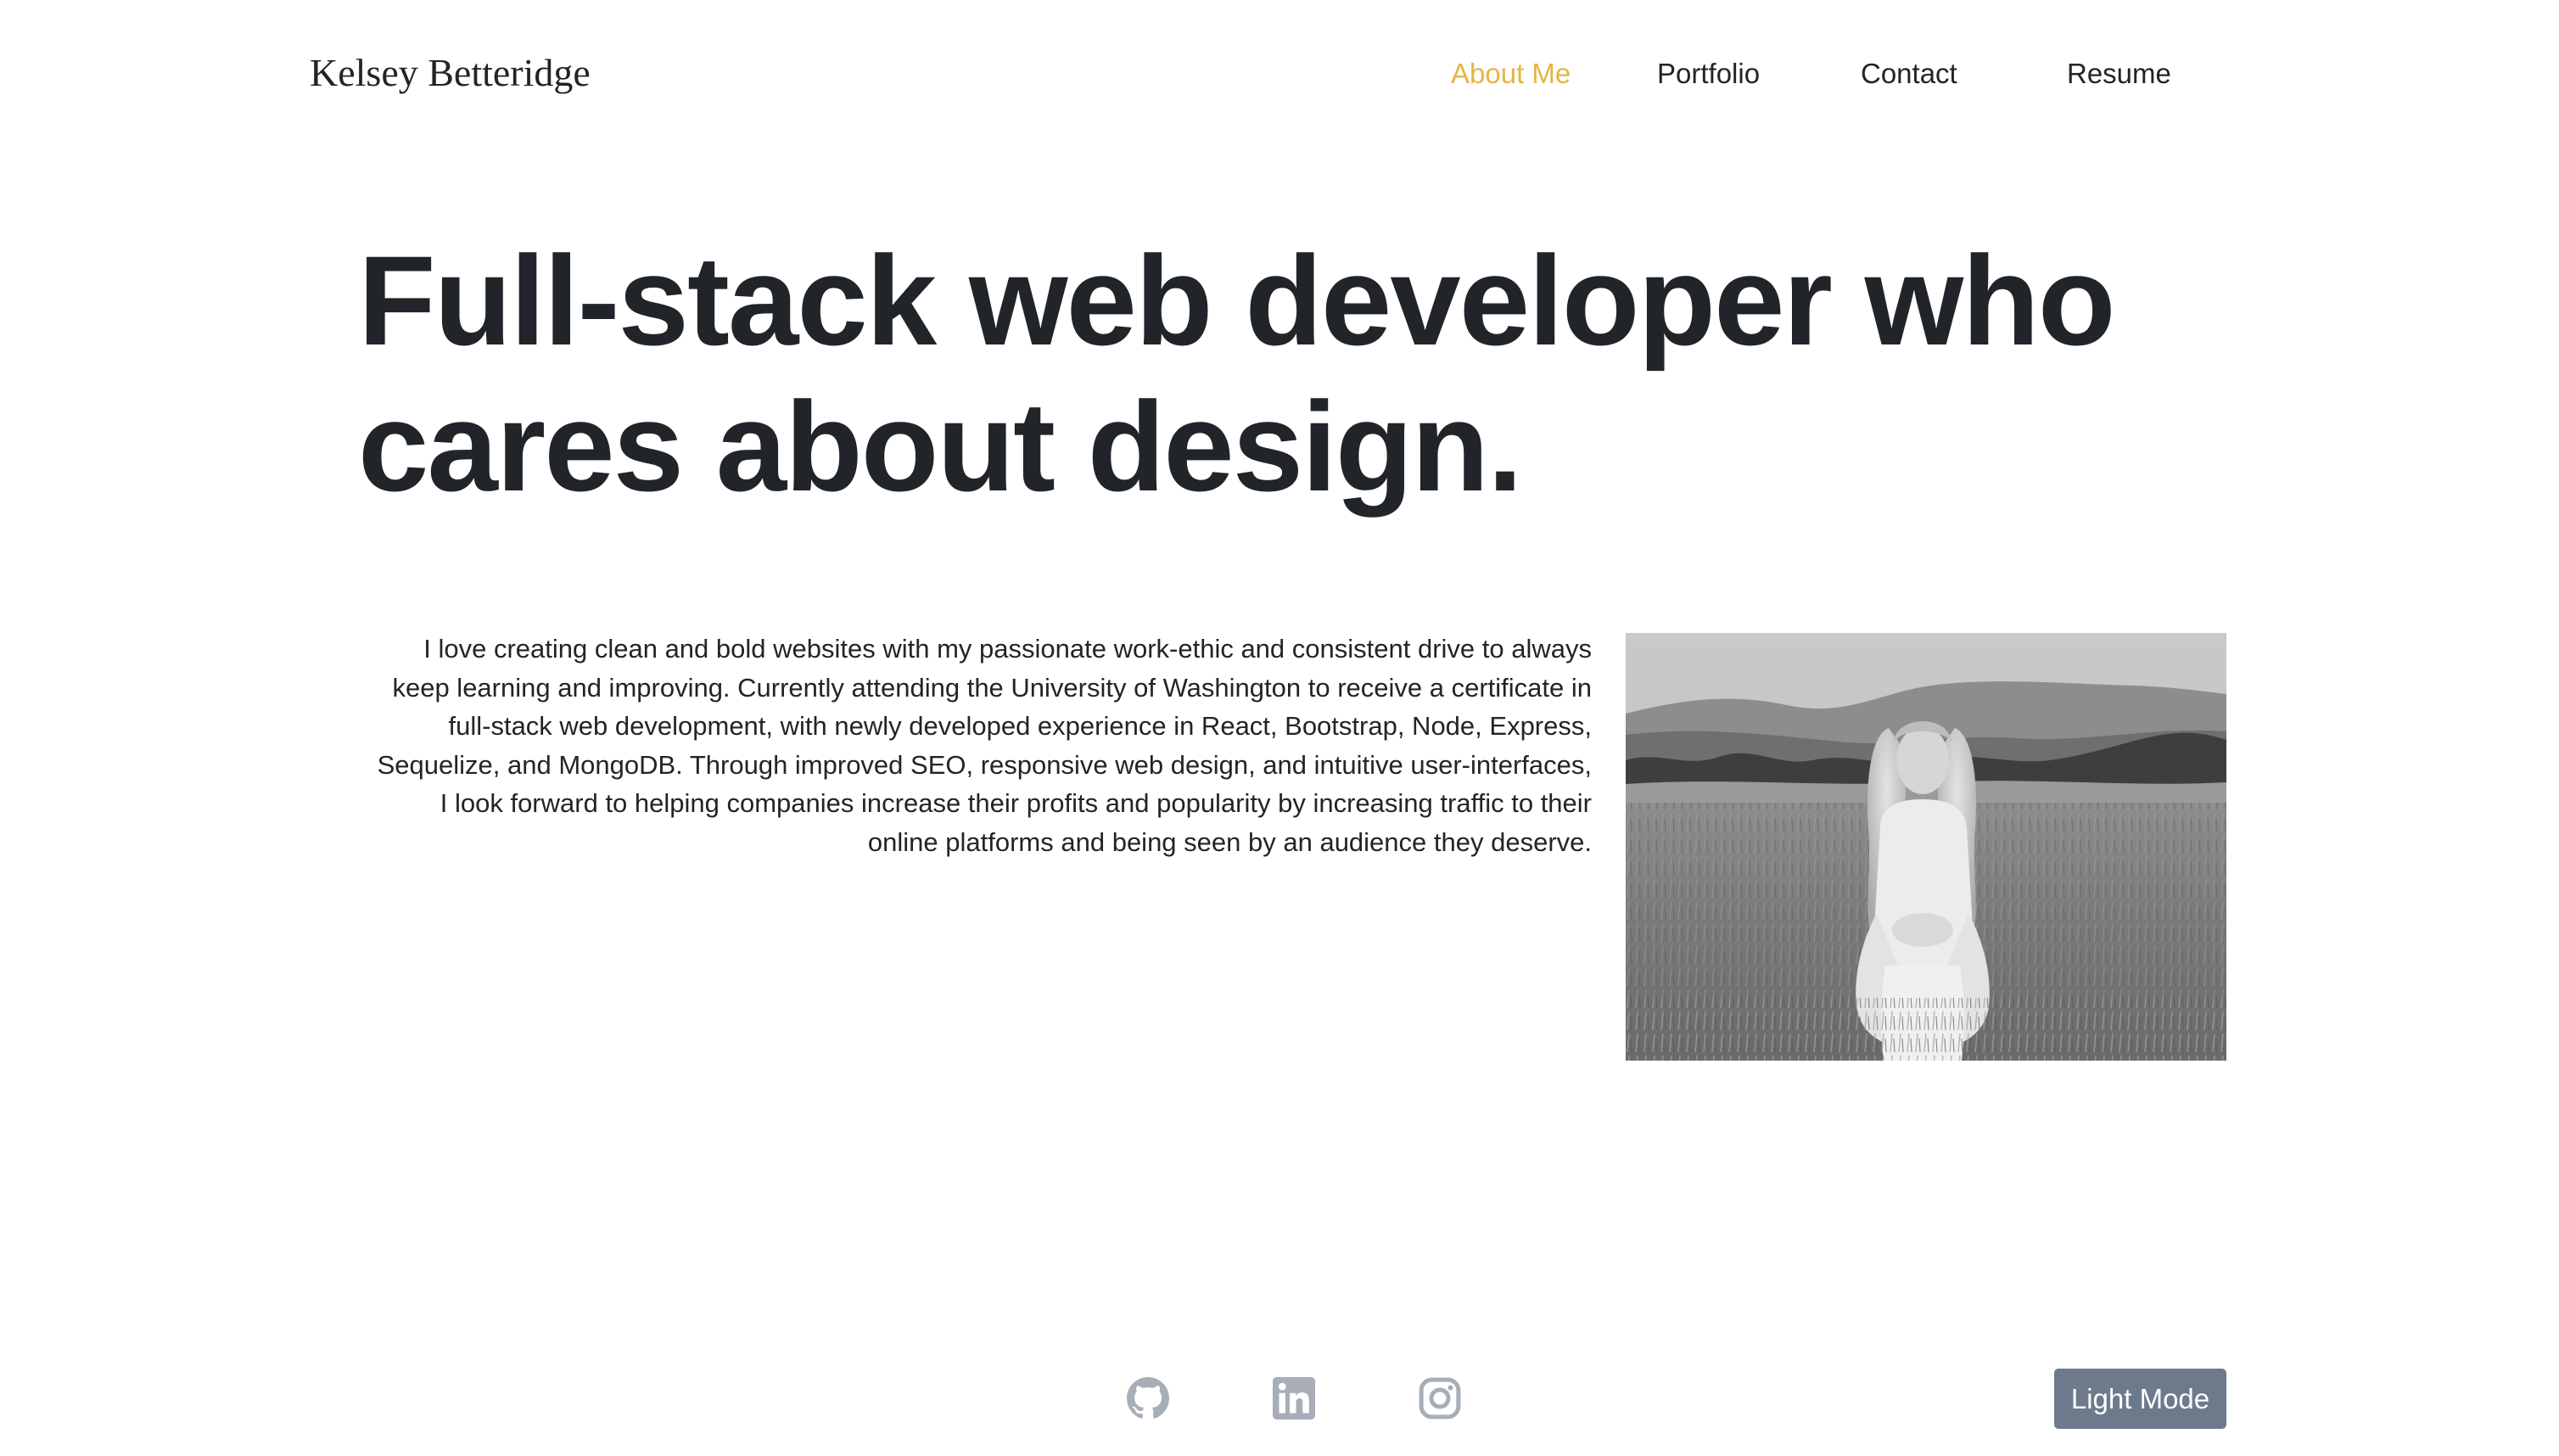 This screenshot has height=1456, width=2559. Describe the element at coordinates (1511, 73) in the screenshot. I see `nav-about-me: About Me` at that location.